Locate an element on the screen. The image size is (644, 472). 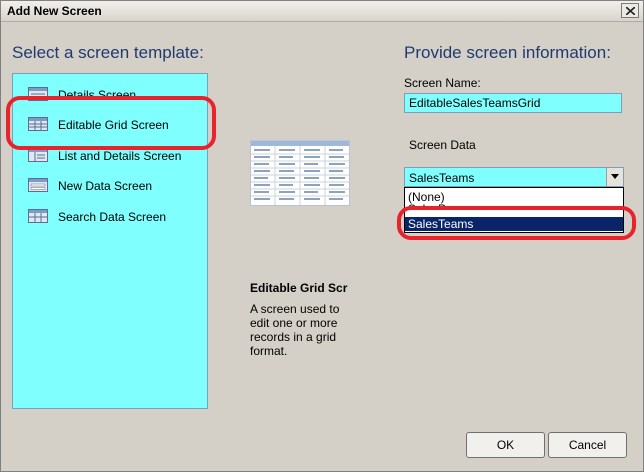
dropdown-option-salesteams: SalesTeams is located at coordinates (514, 224).